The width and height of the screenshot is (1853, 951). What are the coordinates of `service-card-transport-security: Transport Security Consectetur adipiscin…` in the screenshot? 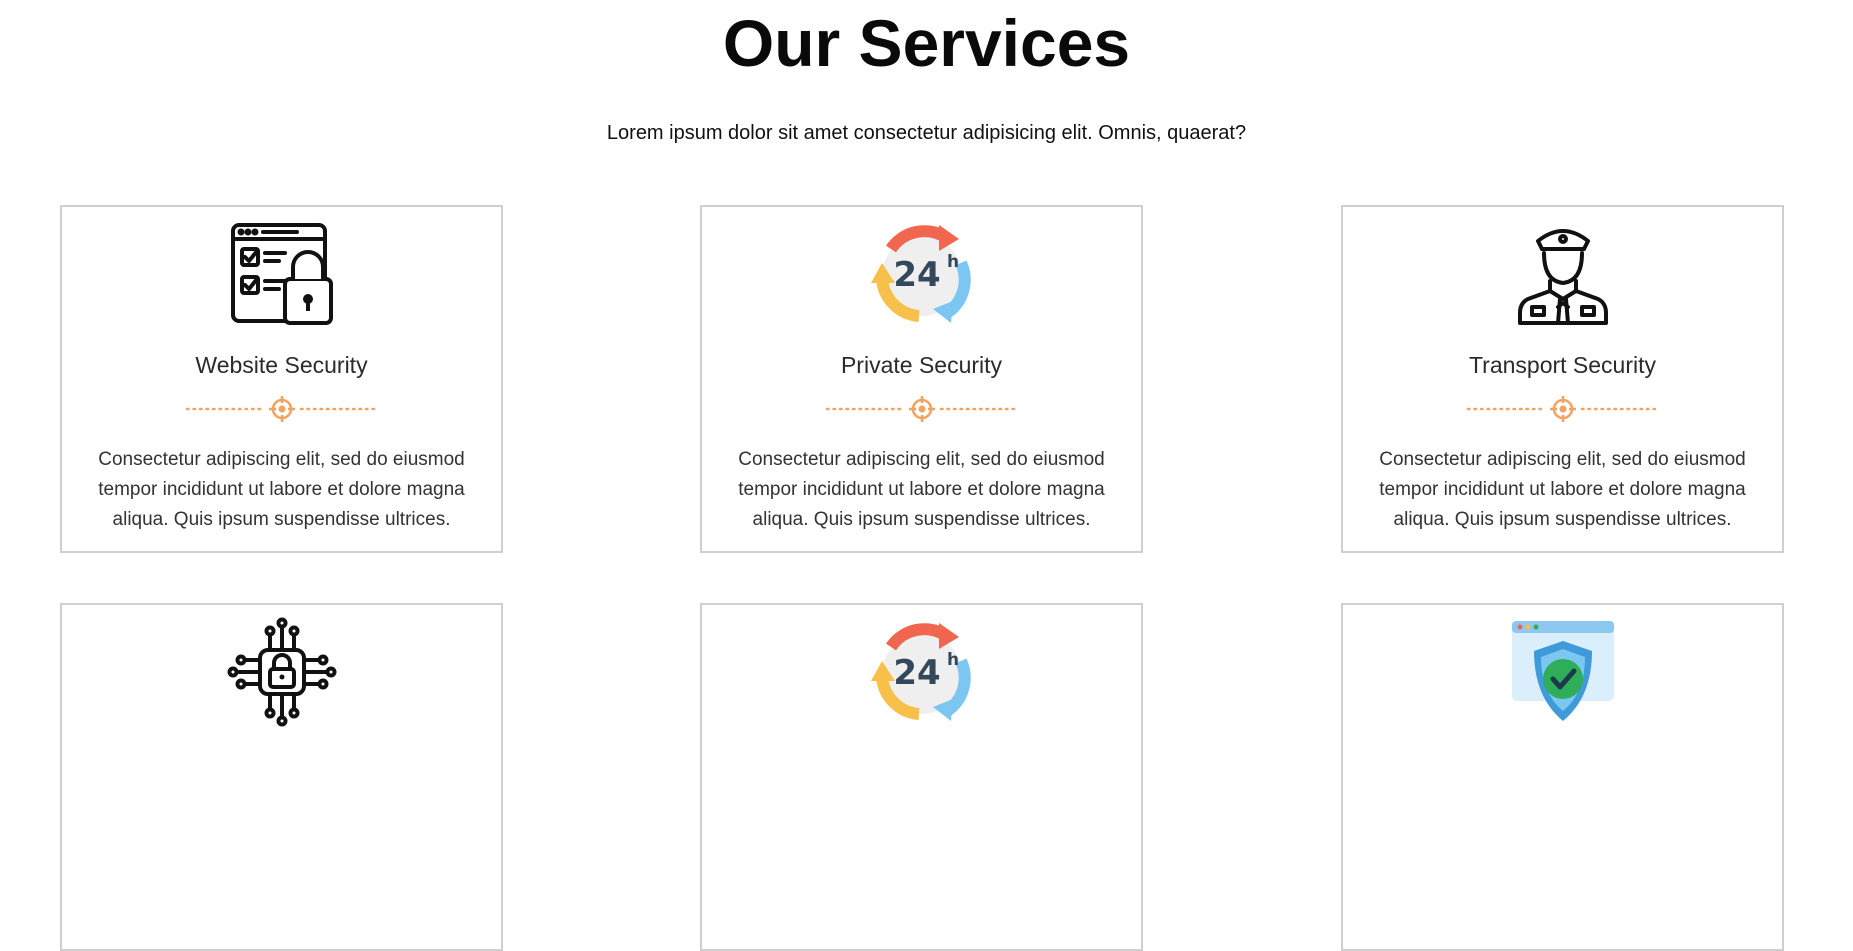 It's located at (1562, 379).